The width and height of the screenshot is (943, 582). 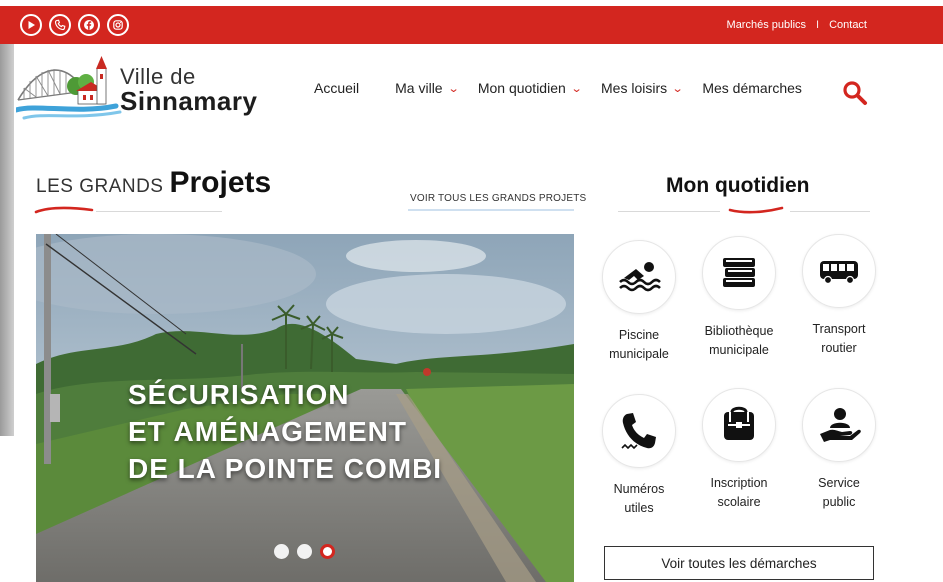 What do you see at coordinates (491, 210) in the screenshot?
I see `link-underline` at bounding box center [491, 210].